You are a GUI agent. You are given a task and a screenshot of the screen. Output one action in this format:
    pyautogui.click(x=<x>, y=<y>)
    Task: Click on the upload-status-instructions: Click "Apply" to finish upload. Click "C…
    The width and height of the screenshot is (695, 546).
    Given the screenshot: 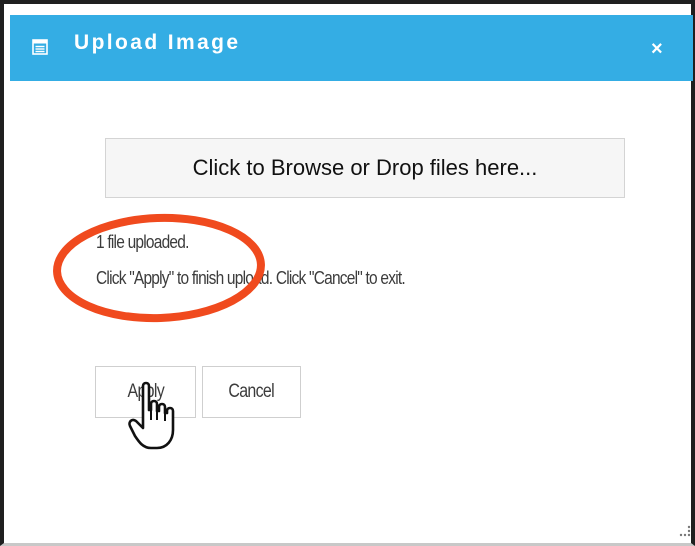 What is the action you would take?
    pyautogui.click(x=251, y=278)
    